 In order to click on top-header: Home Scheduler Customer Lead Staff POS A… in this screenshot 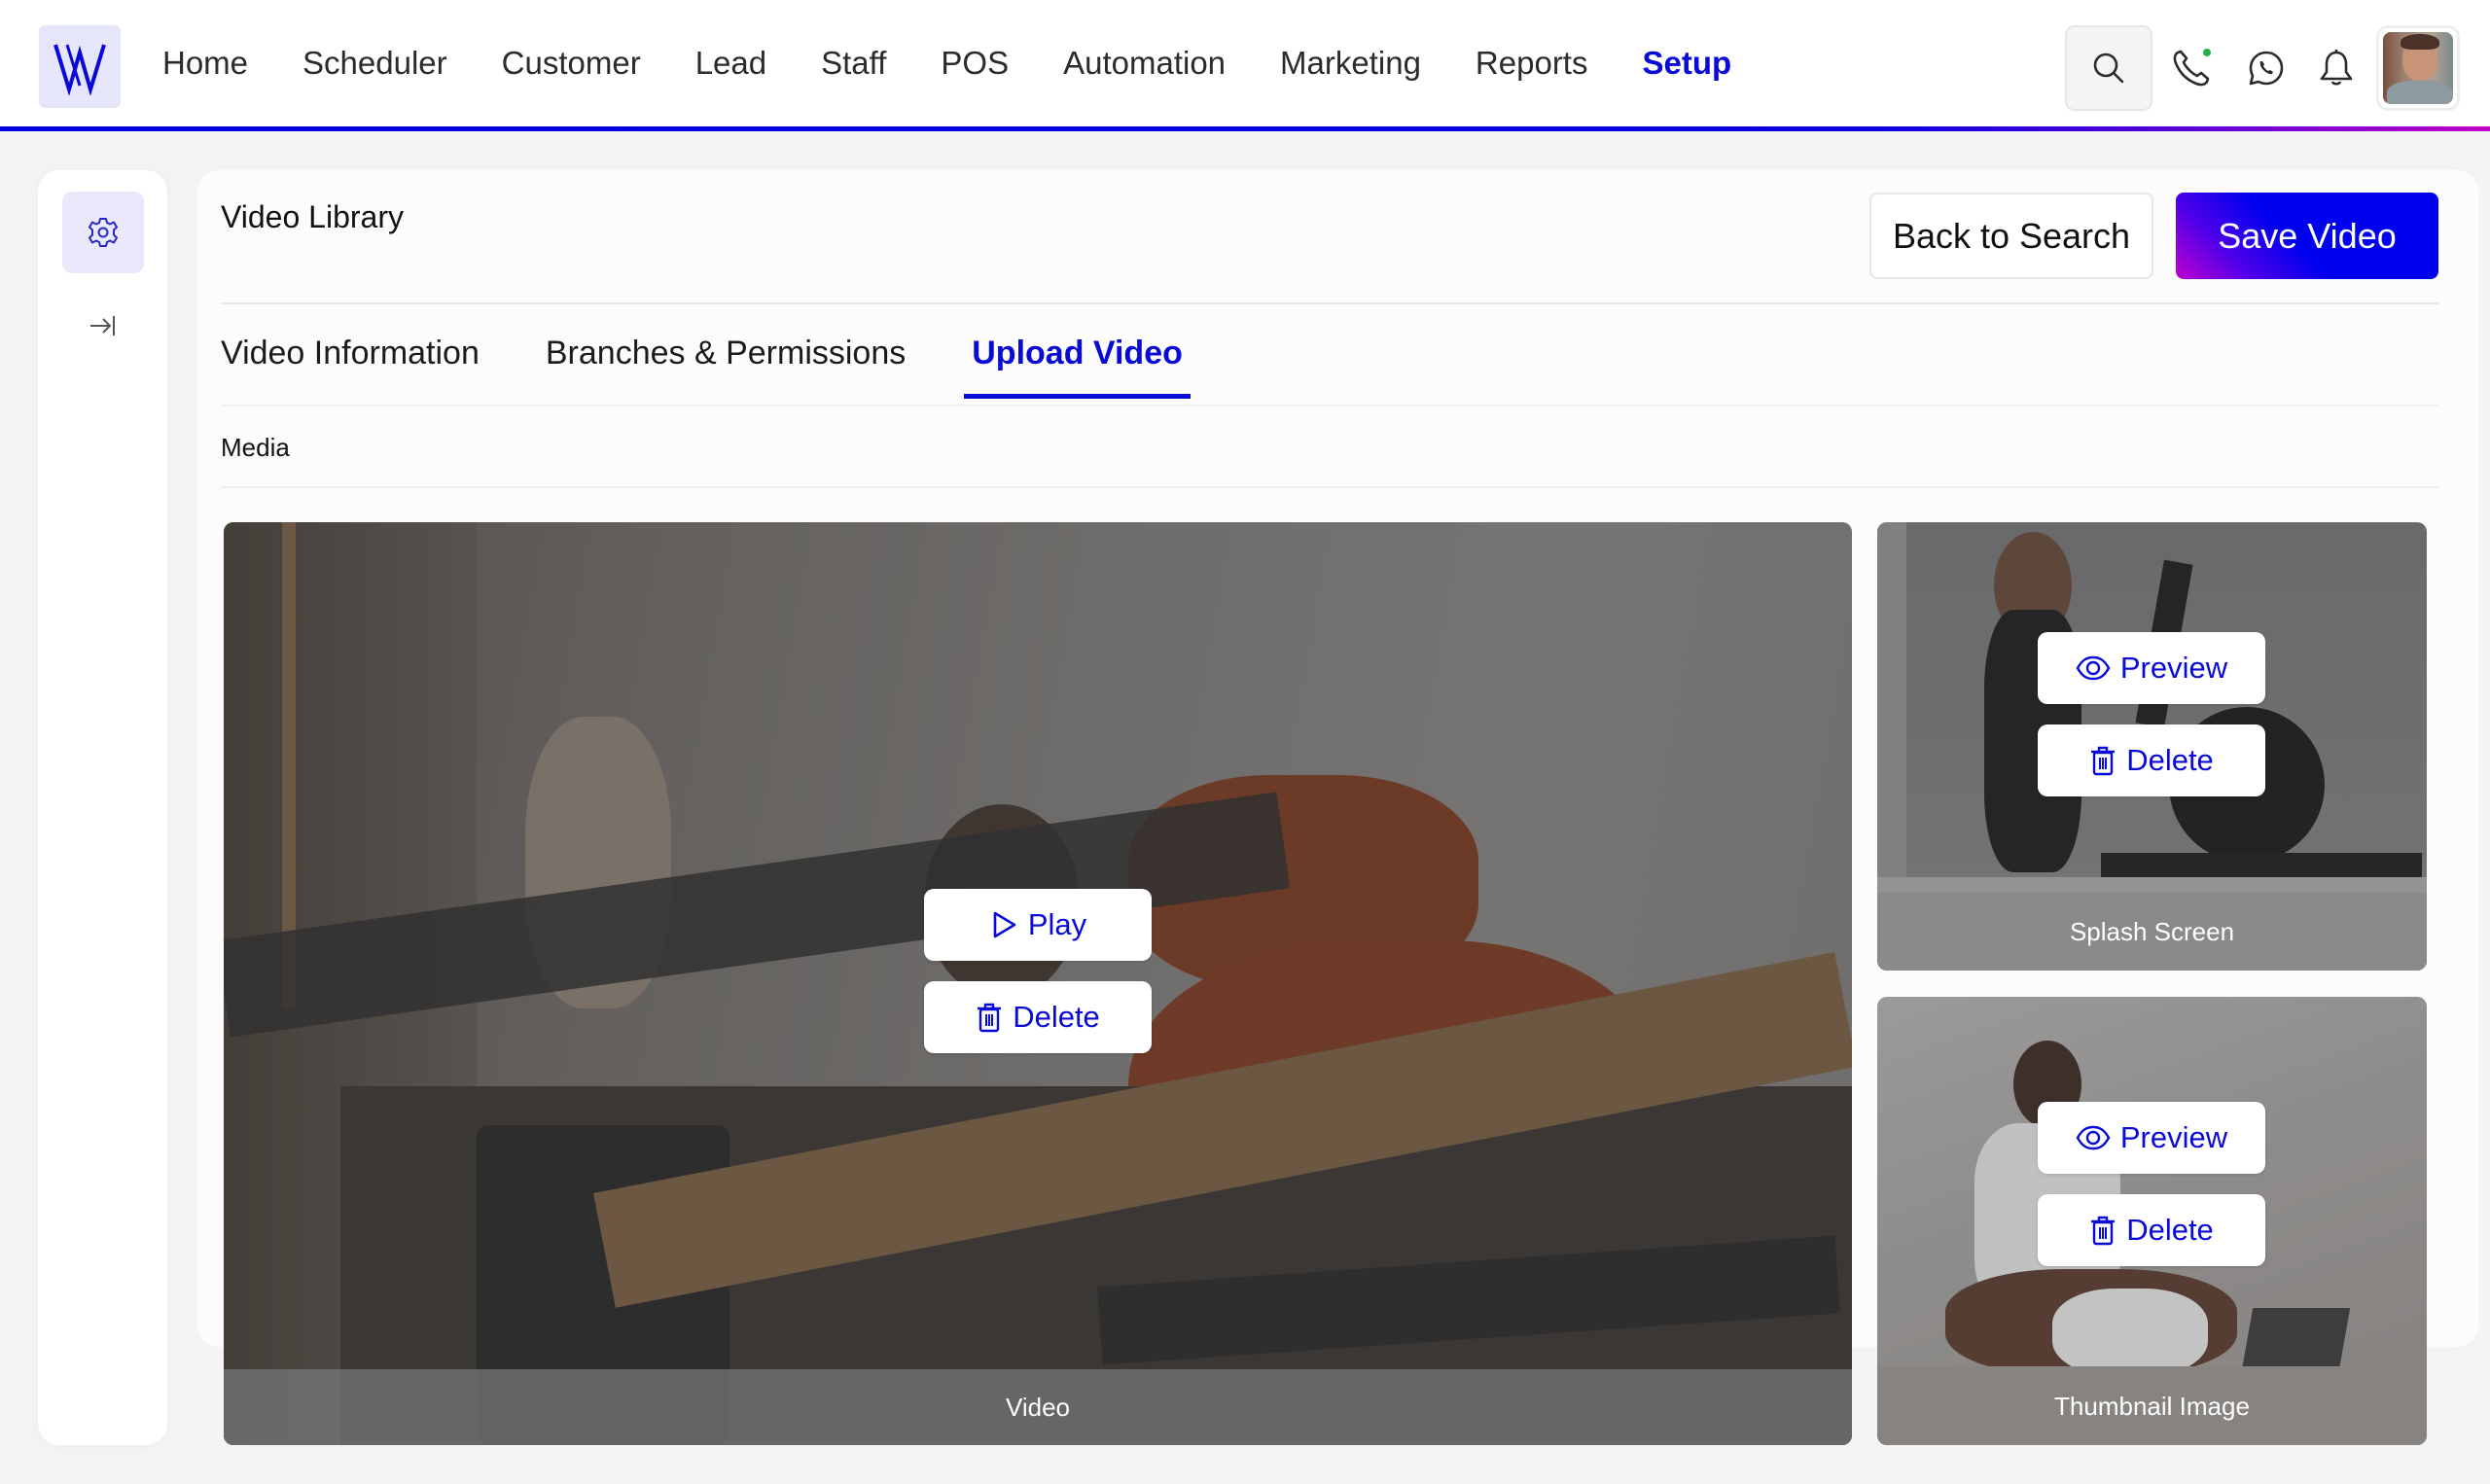, I will do `click(1245, 63)`.